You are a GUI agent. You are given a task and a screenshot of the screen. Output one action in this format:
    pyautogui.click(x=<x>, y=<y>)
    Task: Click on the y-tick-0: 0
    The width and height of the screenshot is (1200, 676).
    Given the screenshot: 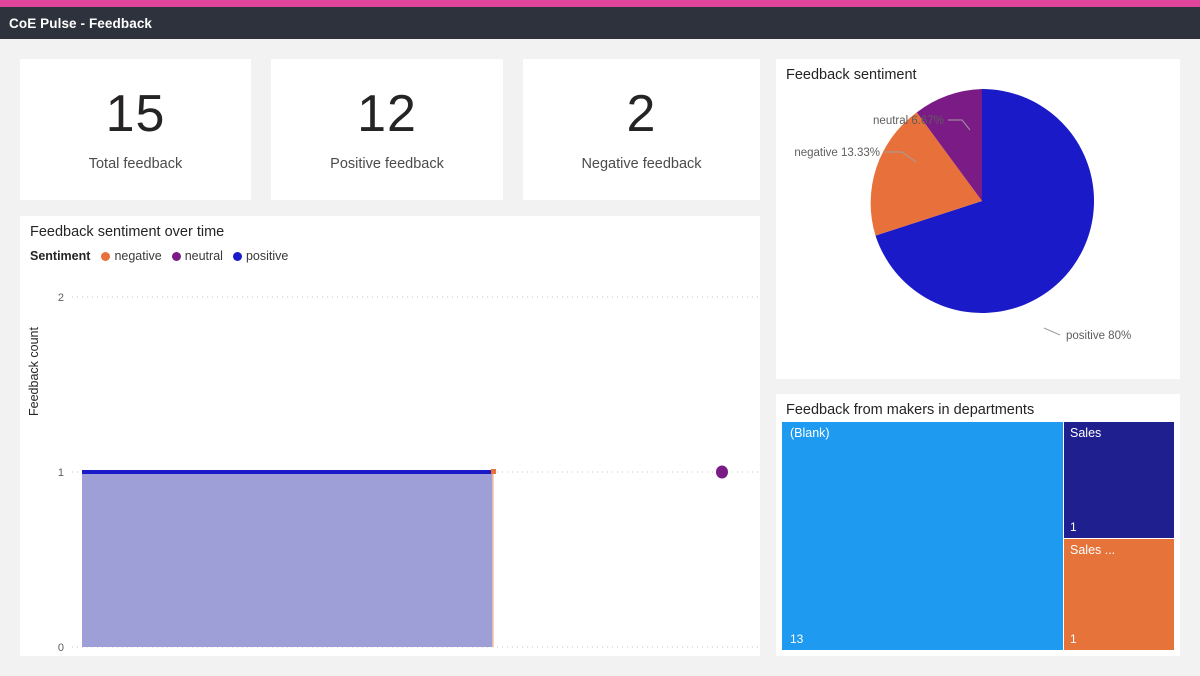 What is the action you would take?
    pyautogui.click(x=61, y=648)
    